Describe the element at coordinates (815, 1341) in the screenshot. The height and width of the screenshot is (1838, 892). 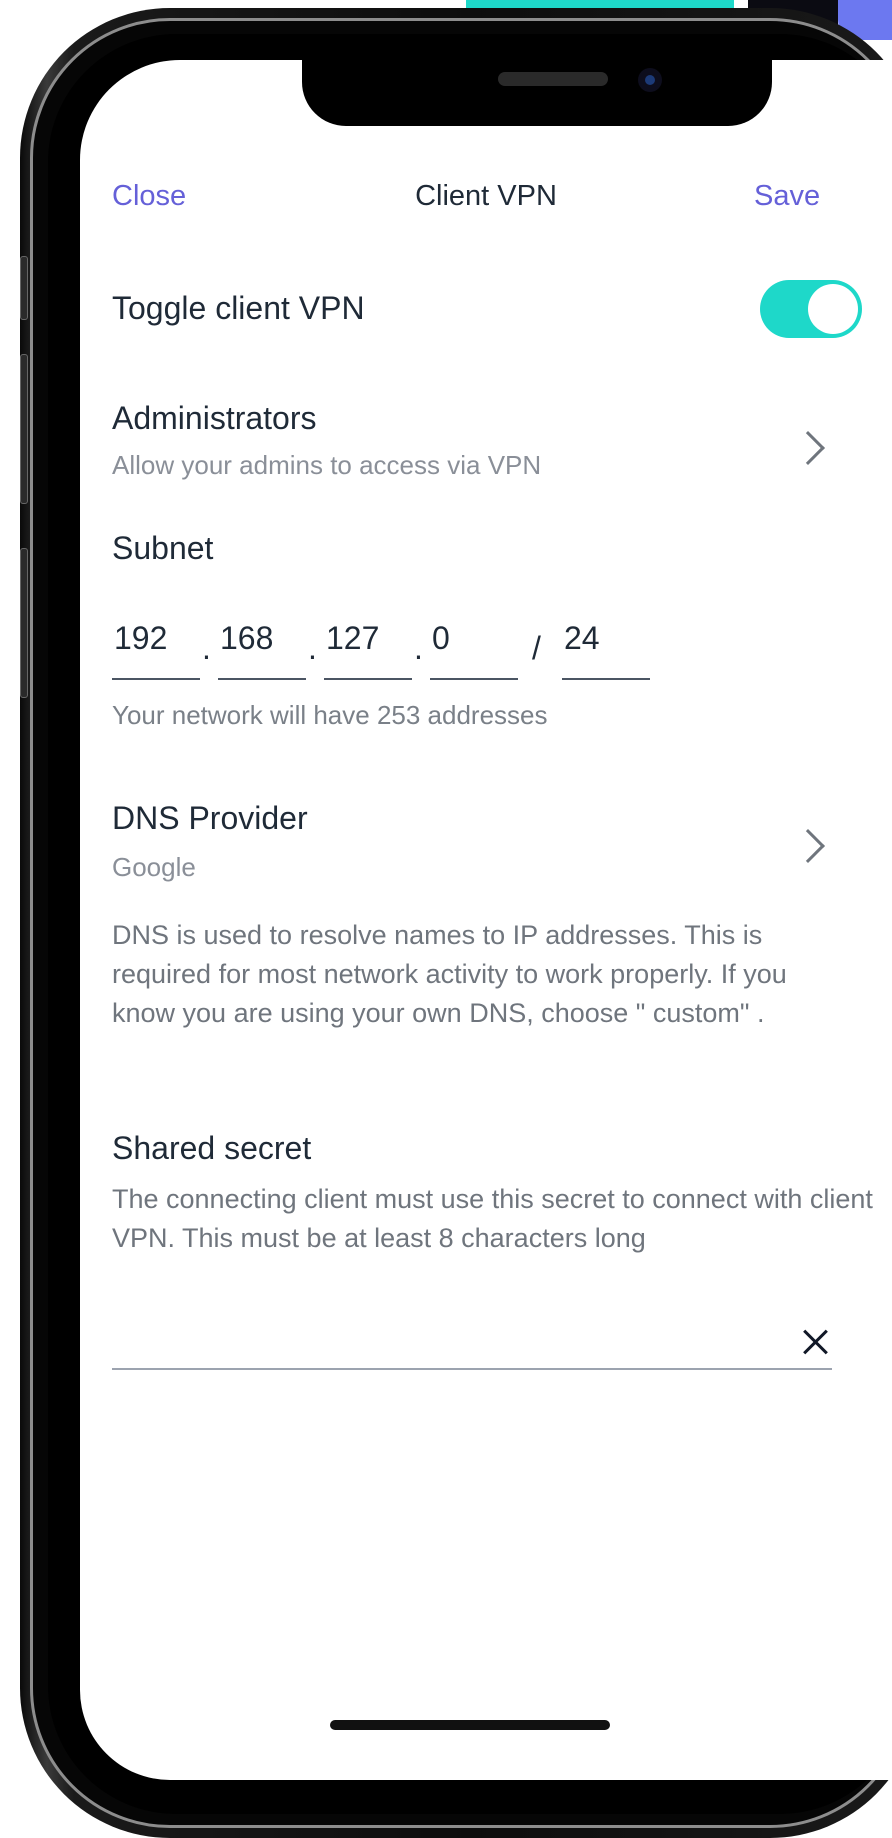
I see `close-icon` at that location.